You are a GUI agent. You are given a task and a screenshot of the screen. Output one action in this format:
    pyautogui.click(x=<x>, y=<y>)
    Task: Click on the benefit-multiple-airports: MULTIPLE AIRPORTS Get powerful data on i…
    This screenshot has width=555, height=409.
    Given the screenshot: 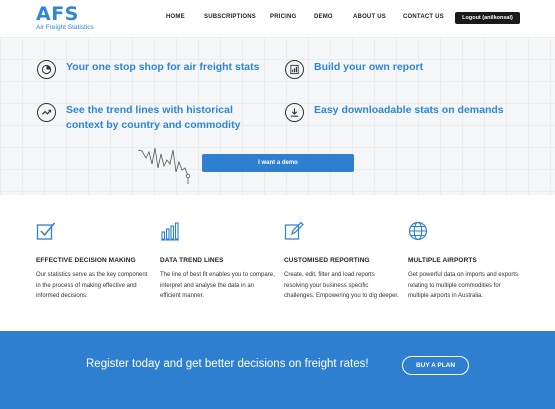 What is the action you would take?
    pyautogui.click(x=465, y=261)
    